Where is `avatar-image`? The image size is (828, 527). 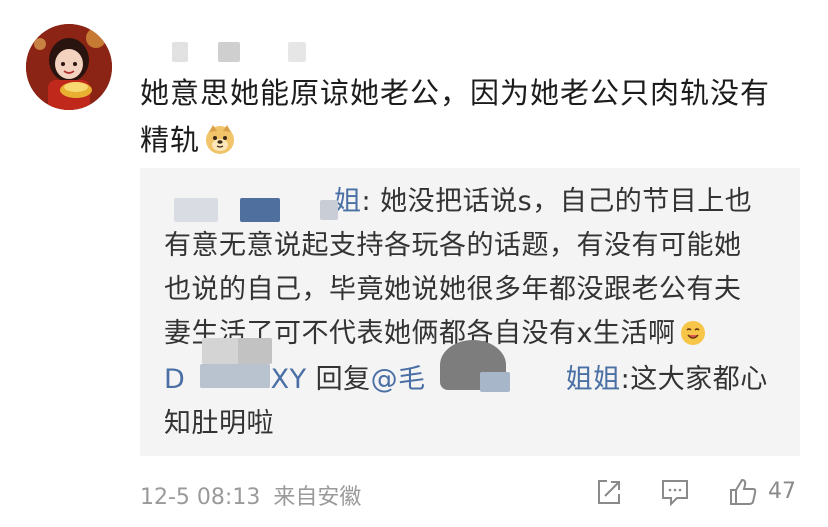
avatar-image is located at coordinates (69, 67).